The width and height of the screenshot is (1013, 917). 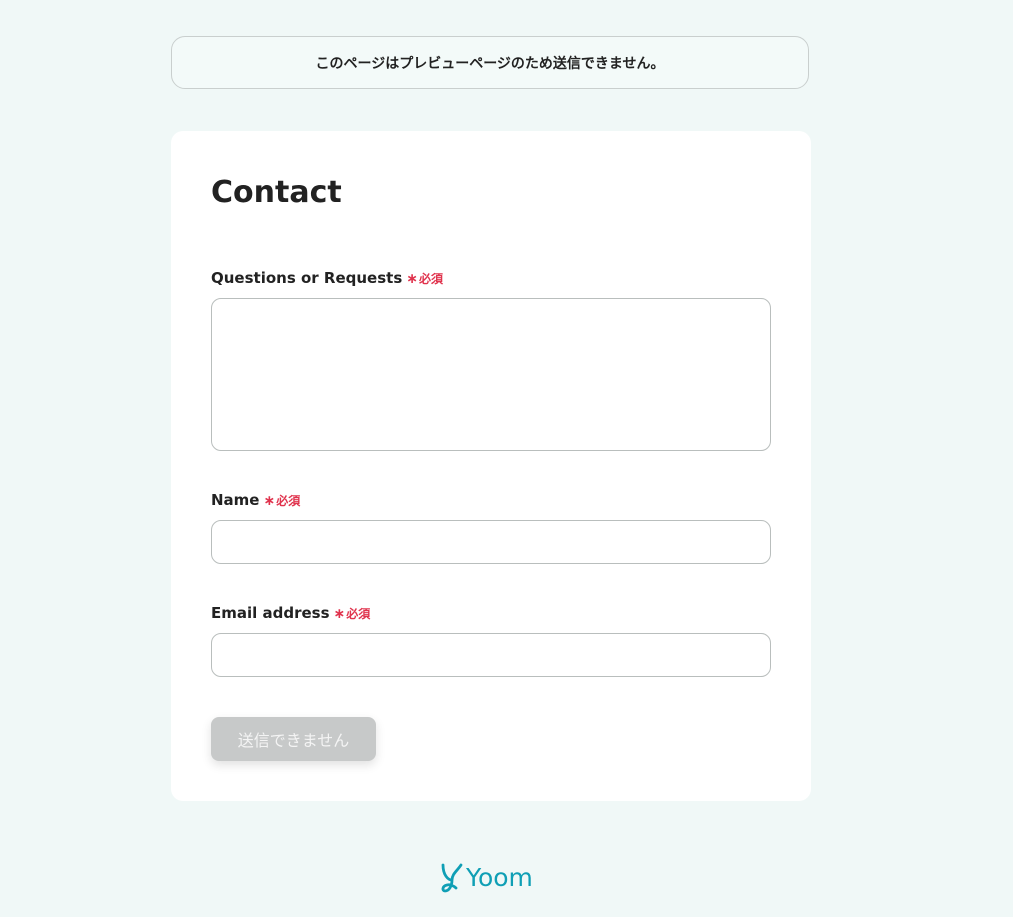 I want to click on name-input, so click(x=491, y=542).